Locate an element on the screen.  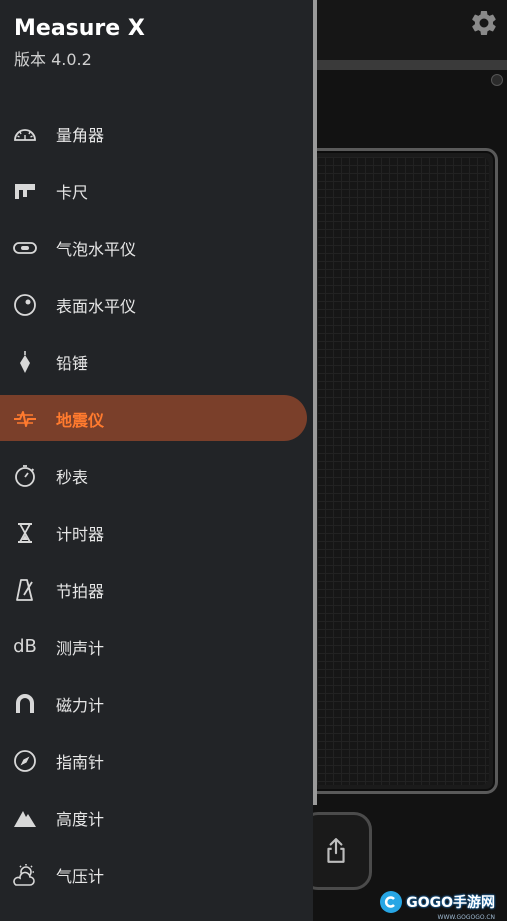
menu-item-timer: 计时器 is located at coordinates (156, 532).